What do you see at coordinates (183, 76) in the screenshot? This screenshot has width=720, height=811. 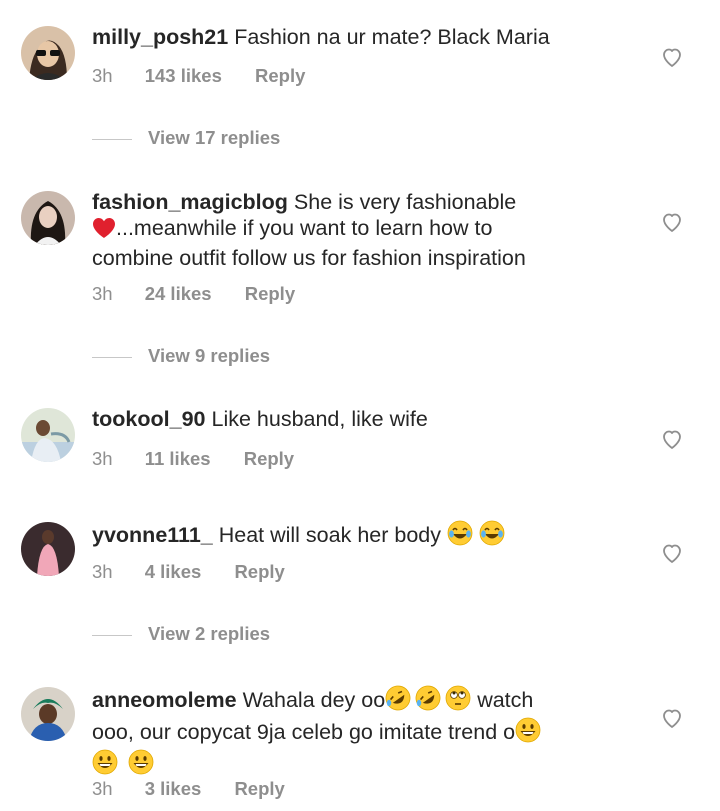 I see `likes-count: 143 likes` at bounding box center [183, 76].